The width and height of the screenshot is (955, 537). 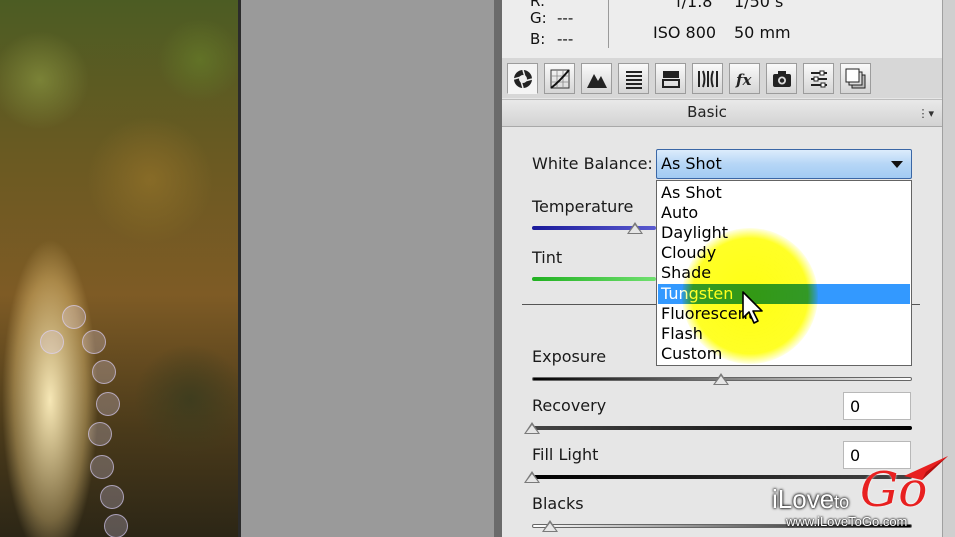 I want to click on recovery-slider-thumb, so click(x=532, y=428).